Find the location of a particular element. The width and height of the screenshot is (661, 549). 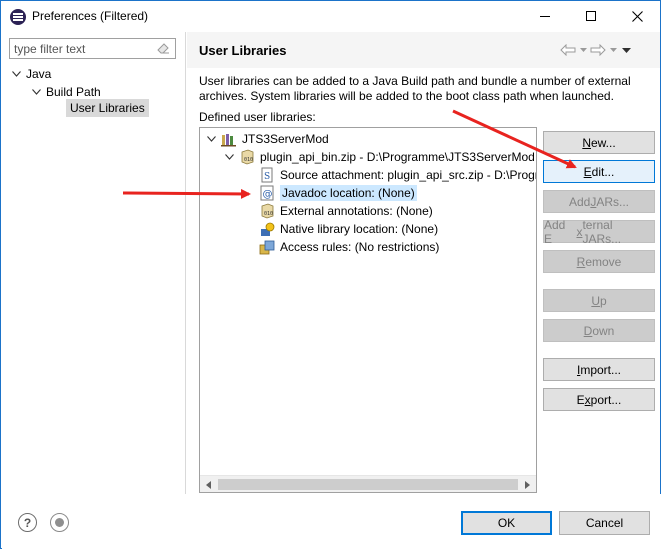

button-mnemonic: U is located at coordinates (595, 300).